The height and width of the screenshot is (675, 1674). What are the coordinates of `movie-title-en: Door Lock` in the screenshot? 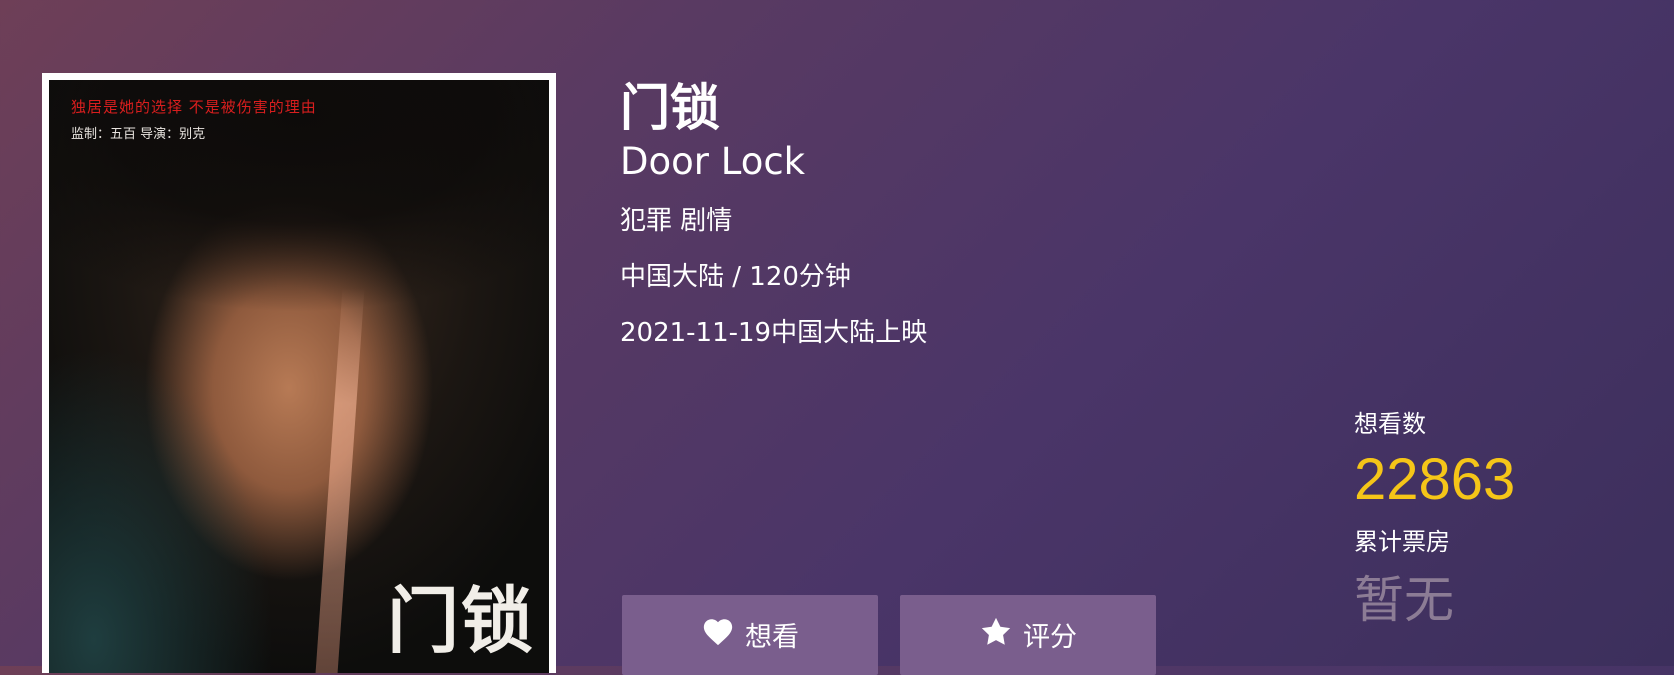 It's located at (713, 161).